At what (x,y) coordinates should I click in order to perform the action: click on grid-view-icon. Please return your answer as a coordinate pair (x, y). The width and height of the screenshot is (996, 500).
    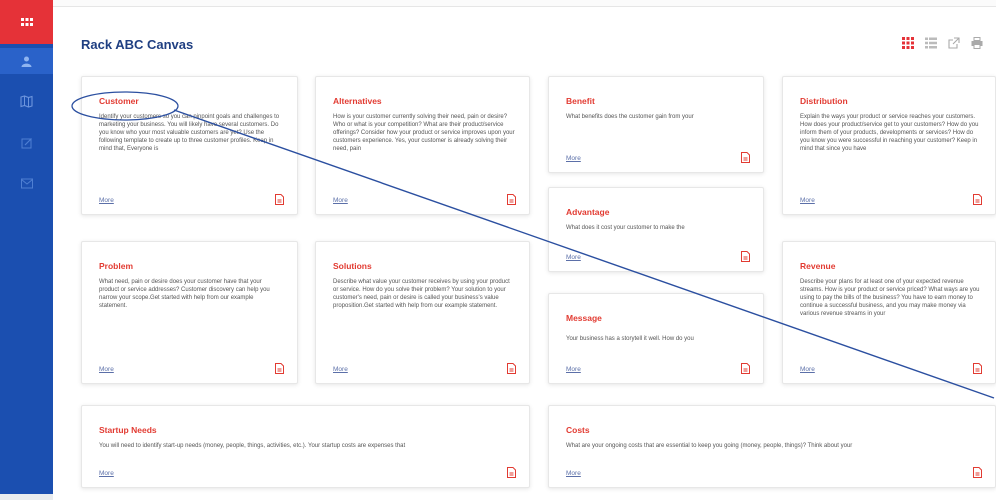
    Looking at the image, I should click on (908, 43).